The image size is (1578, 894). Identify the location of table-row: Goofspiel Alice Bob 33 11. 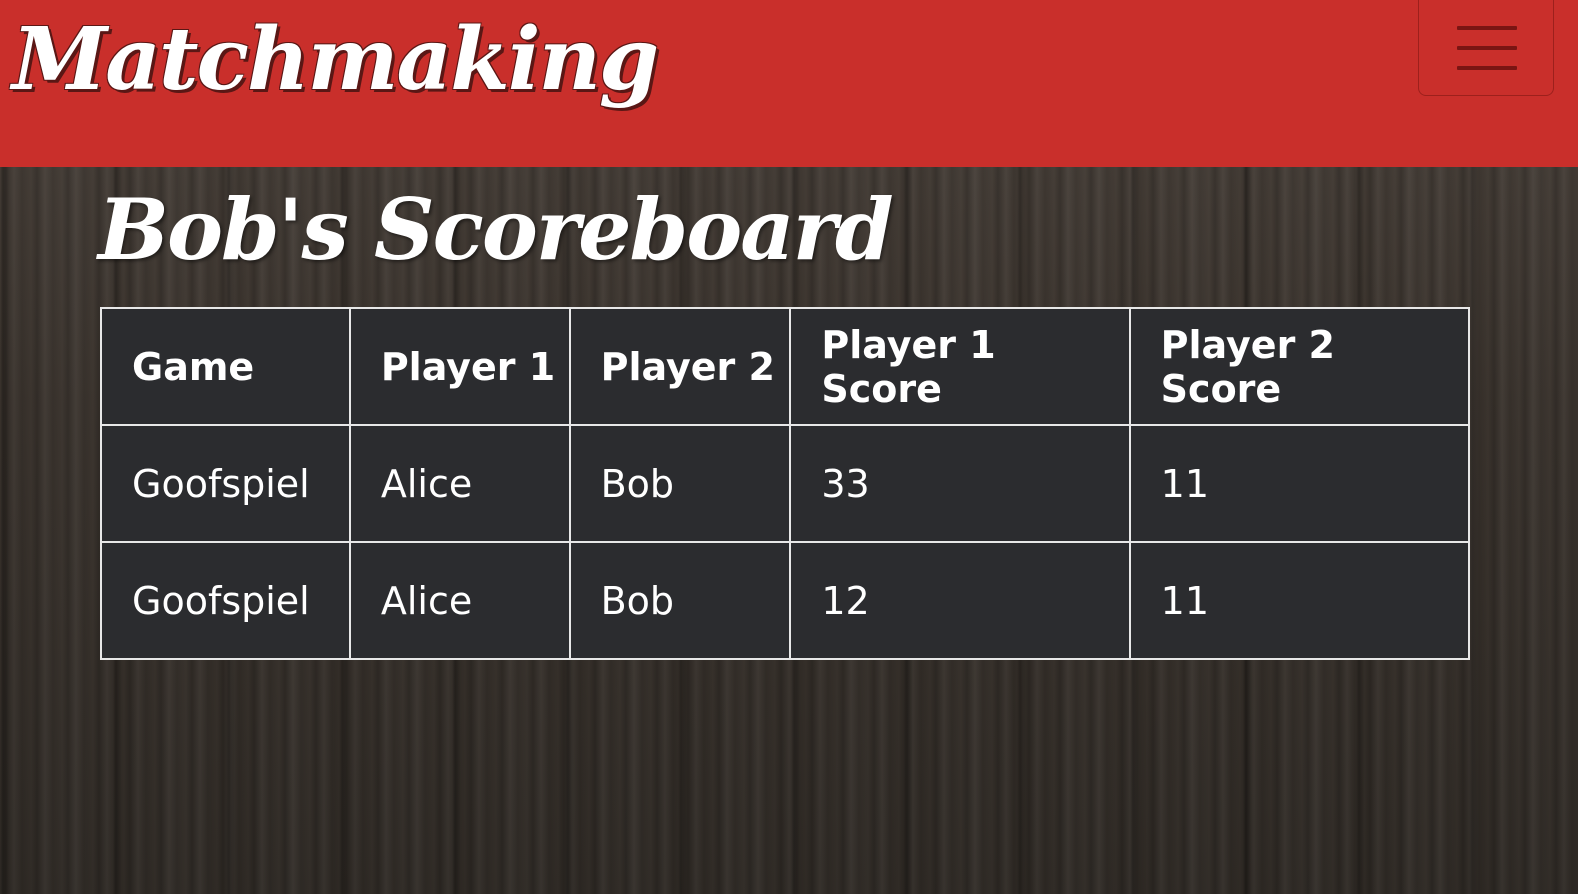
(785, 483).